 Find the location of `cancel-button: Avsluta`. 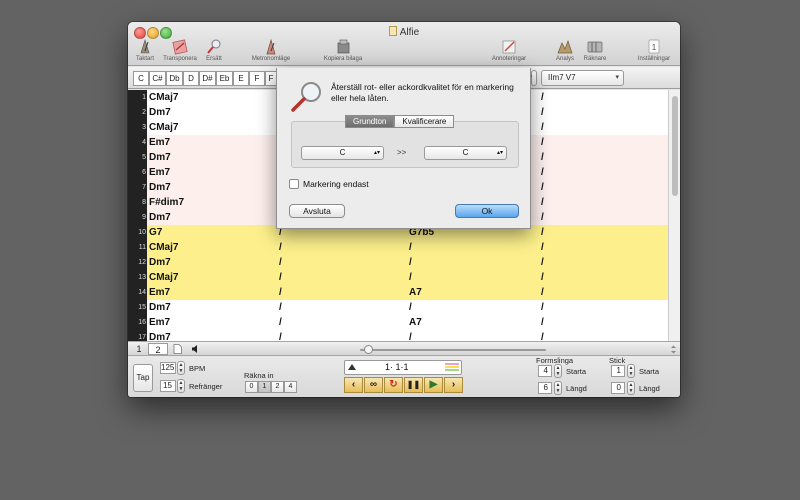

cancel-button: Avsluta is located at coordinates (317, 211).